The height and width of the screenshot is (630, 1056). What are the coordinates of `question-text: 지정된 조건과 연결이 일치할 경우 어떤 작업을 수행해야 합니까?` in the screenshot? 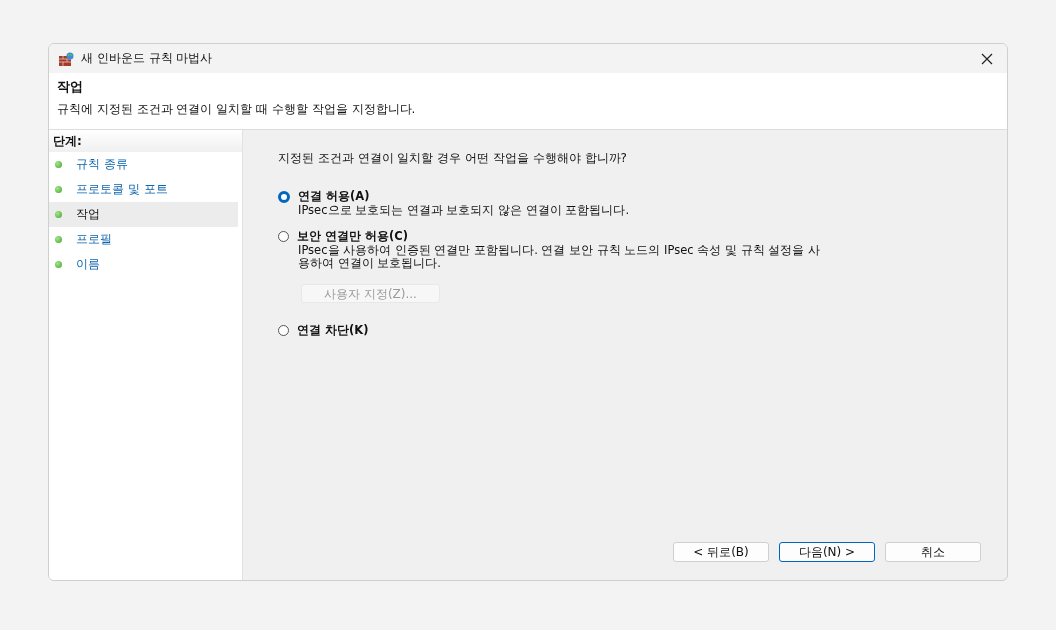 It's located at (453, 158).